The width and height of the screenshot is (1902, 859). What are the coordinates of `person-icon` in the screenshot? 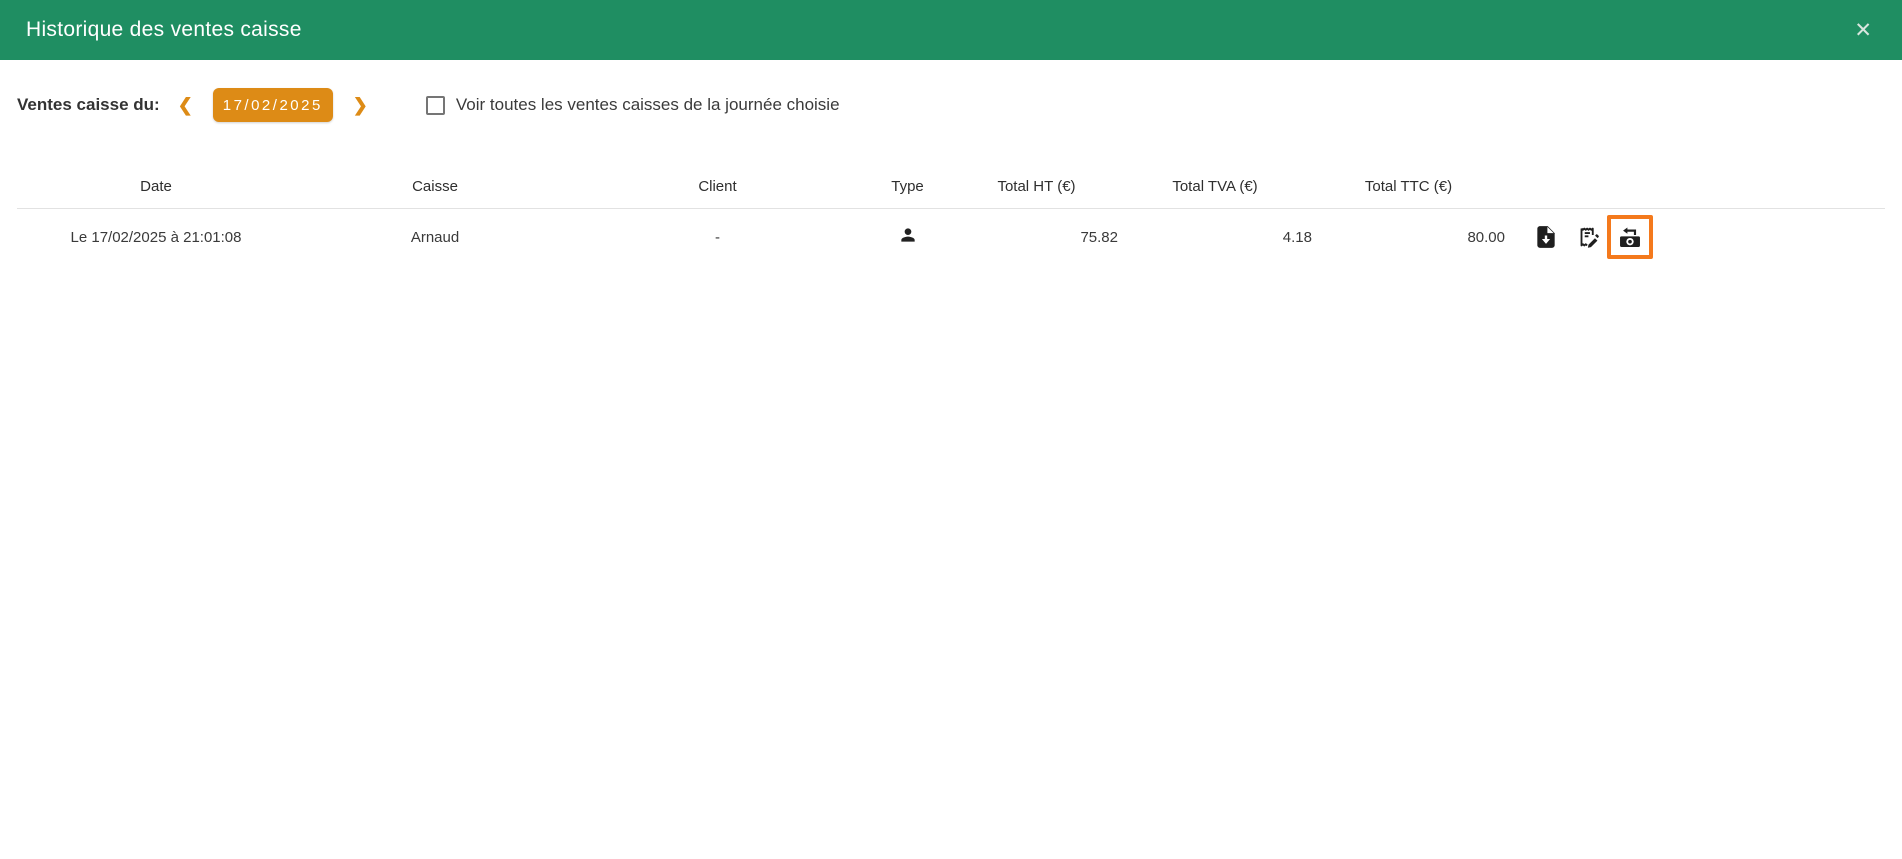 It's located at (908, 237).